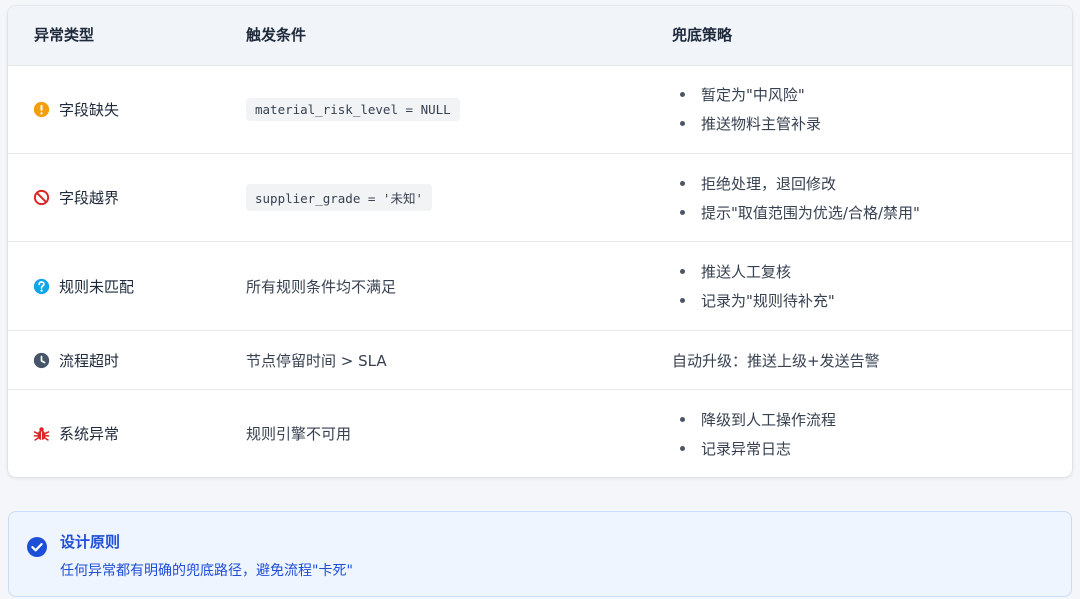 This screenshot has height=599, width=1080. I want to click on principle-description: 任何异常都有明确的兜底路径，避免流程"卡死", so click(206, 571).